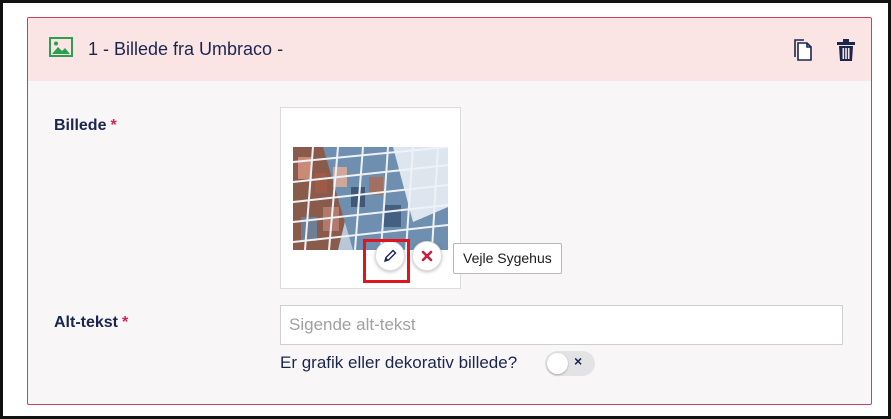 This screenshot has width=891, height=419. I want to click on decorative-toggle: ×, so click(570, 363).